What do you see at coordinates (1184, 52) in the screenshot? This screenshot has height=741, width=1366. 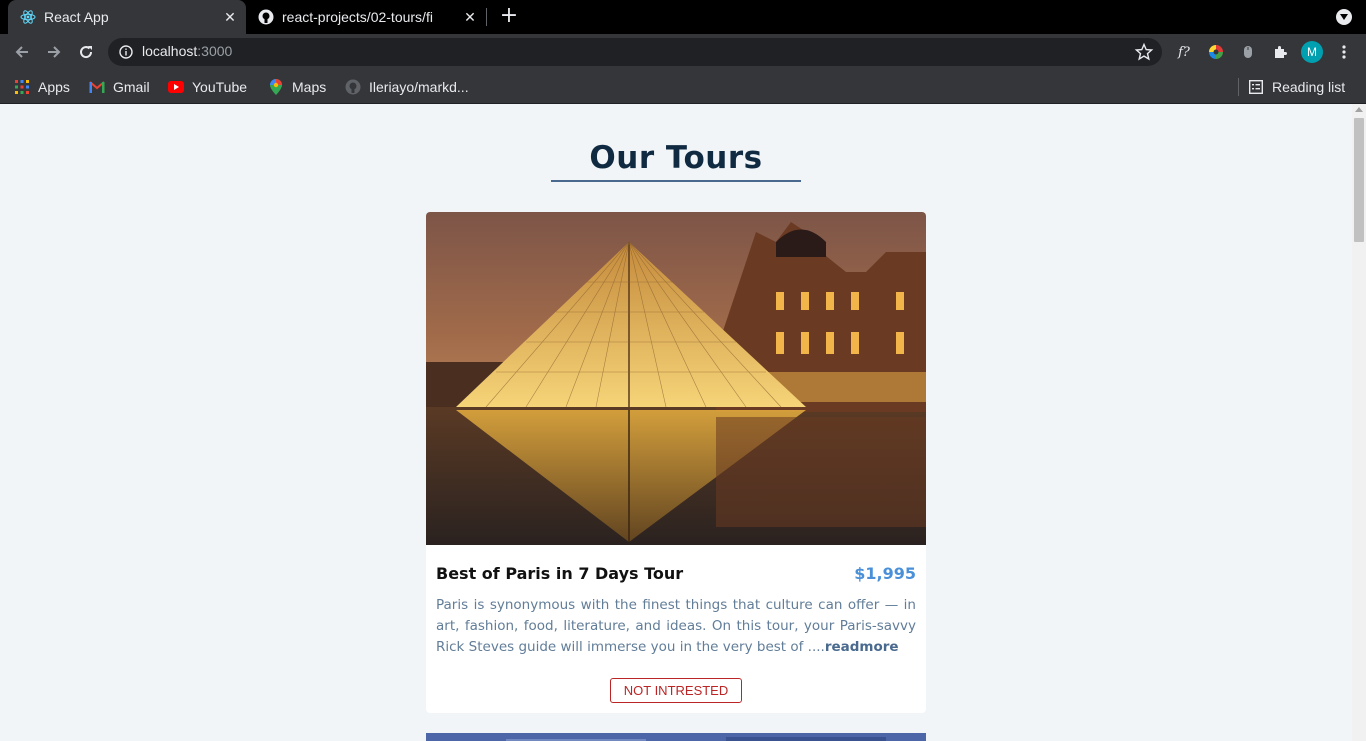 I see `fonts-extension-icon: f?` at bounding box center [1184, 52].